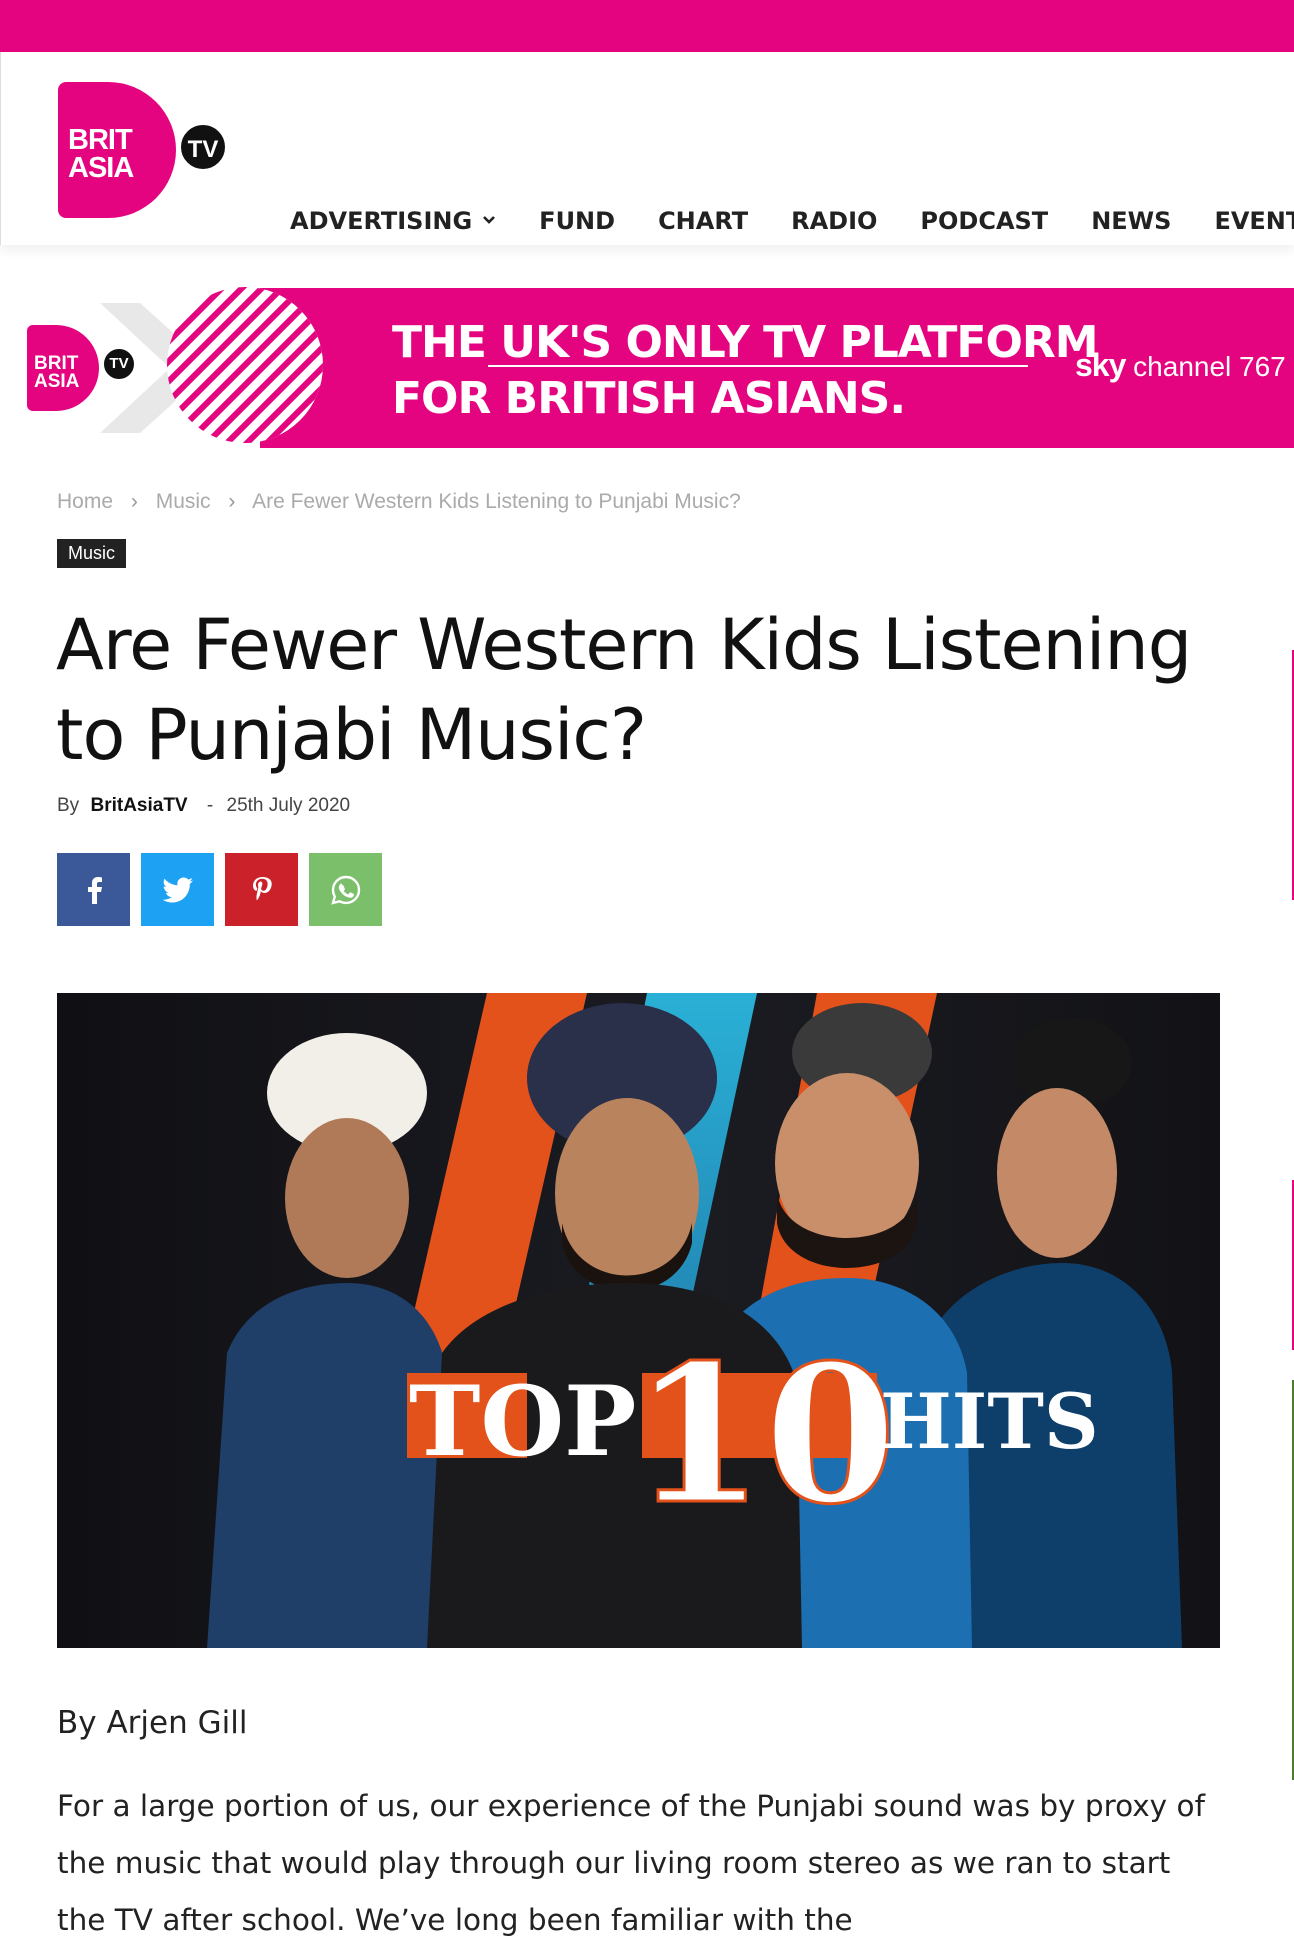 The image size is (1294, 1943). I want to click on whatsapp-icon, so click(345, 890).